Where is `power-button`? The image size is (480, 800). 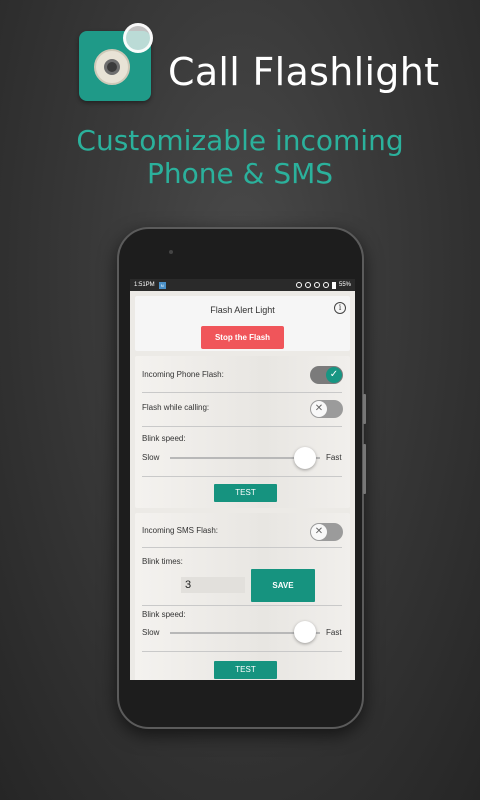 power-button is located at coordinates (364, 469).